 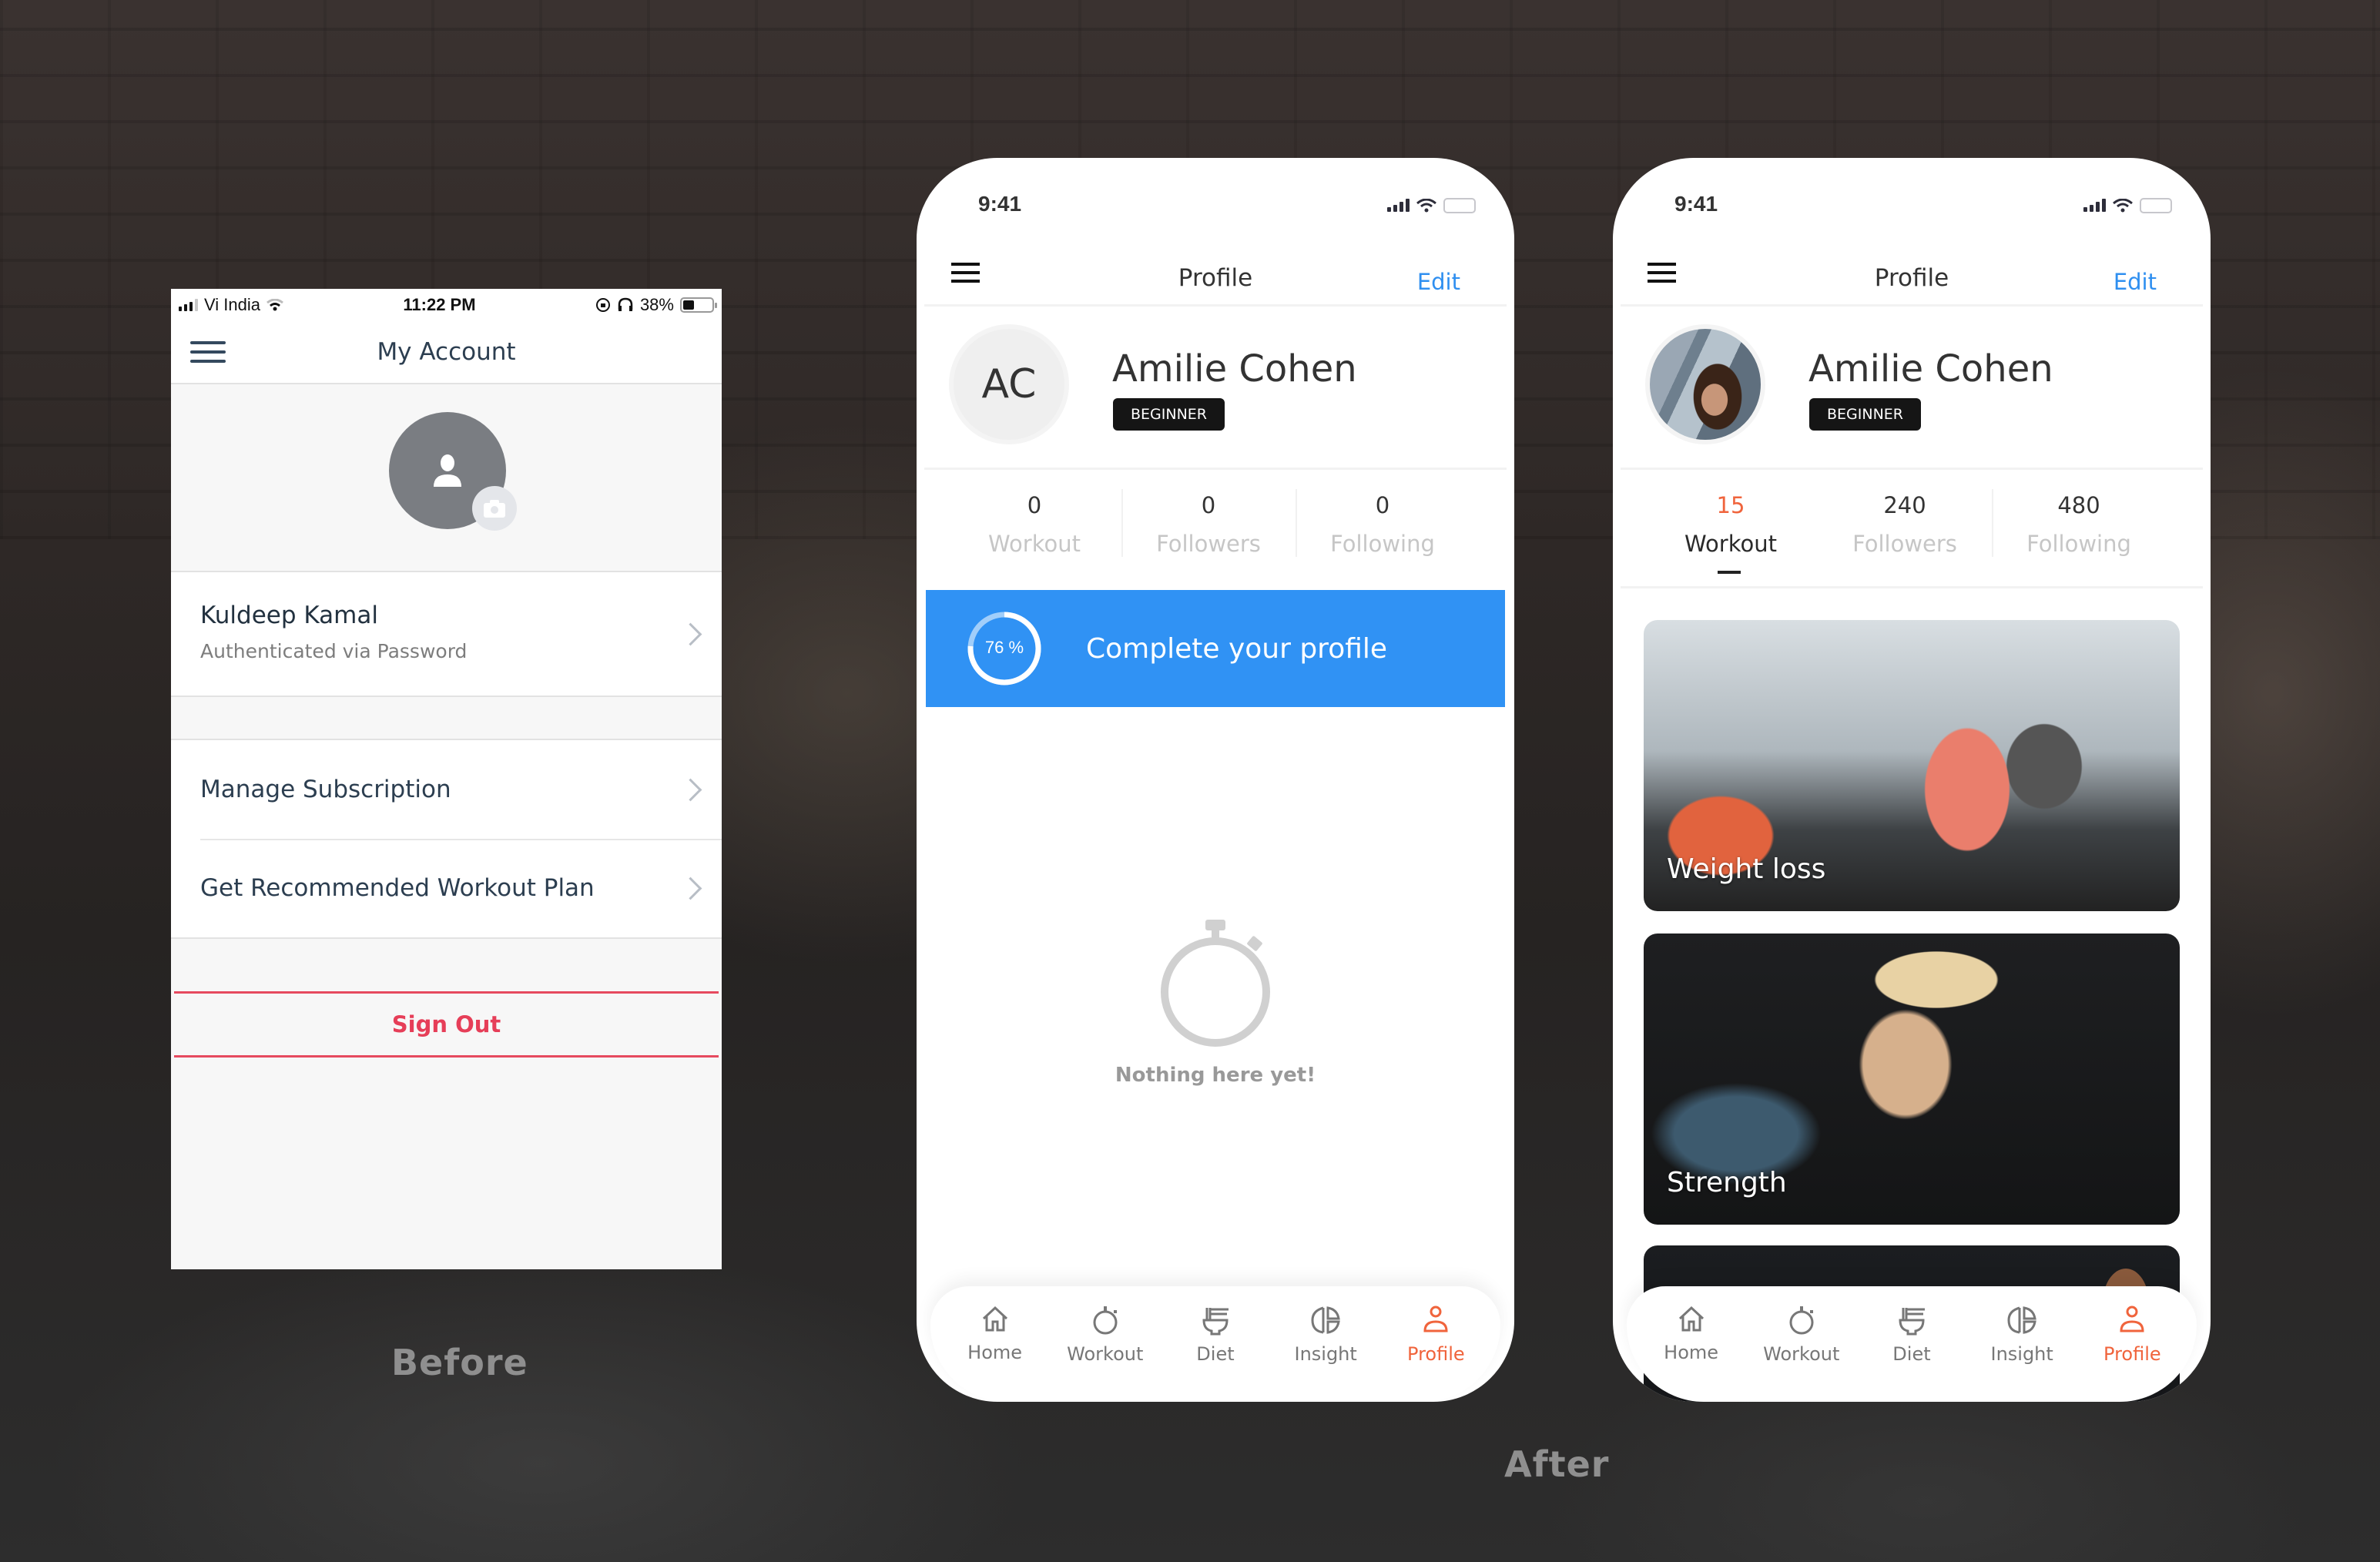 What do you see at coordinates (1034, 526) in the screenshot?
I see `stat-workout: 0 Workout` at bounding box center [1034, 526].